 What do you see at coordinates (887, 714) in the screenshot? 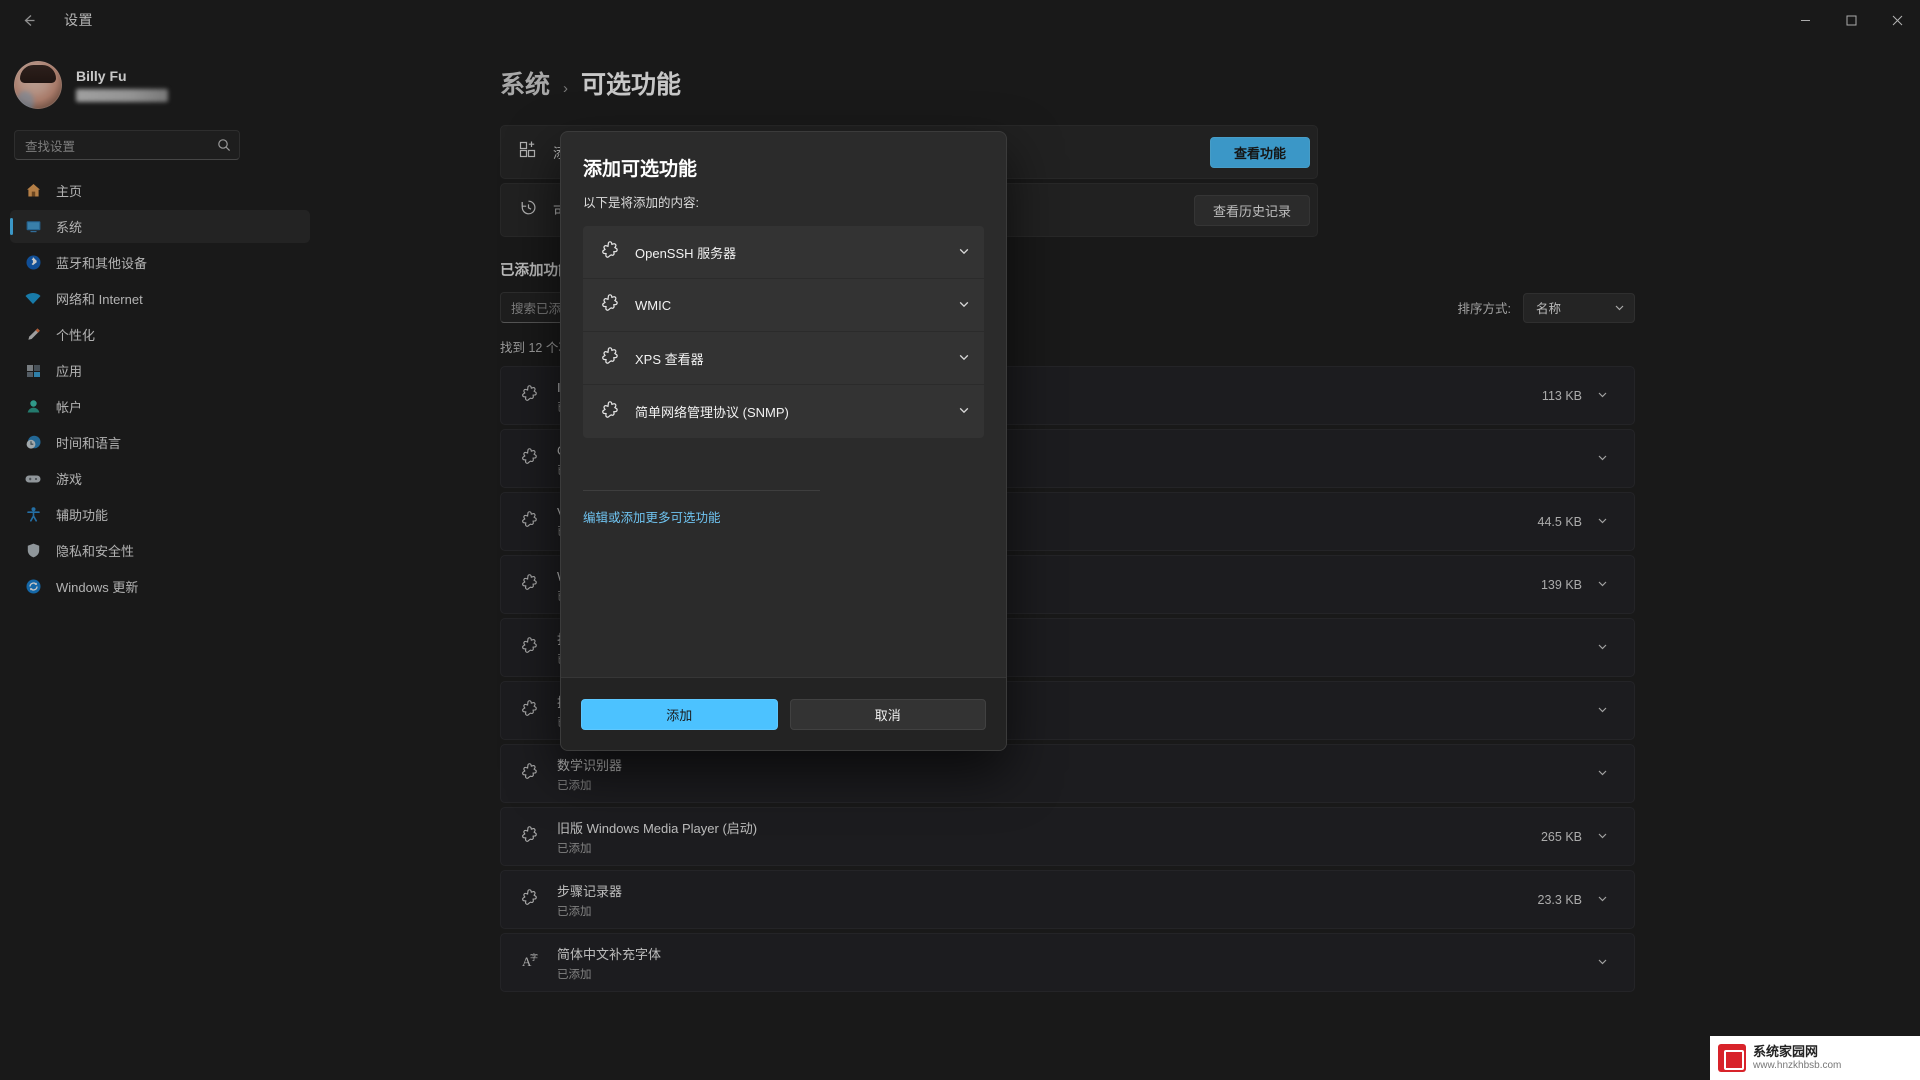
I see `cancel-button: 取消` at bounding box center [887, 714].